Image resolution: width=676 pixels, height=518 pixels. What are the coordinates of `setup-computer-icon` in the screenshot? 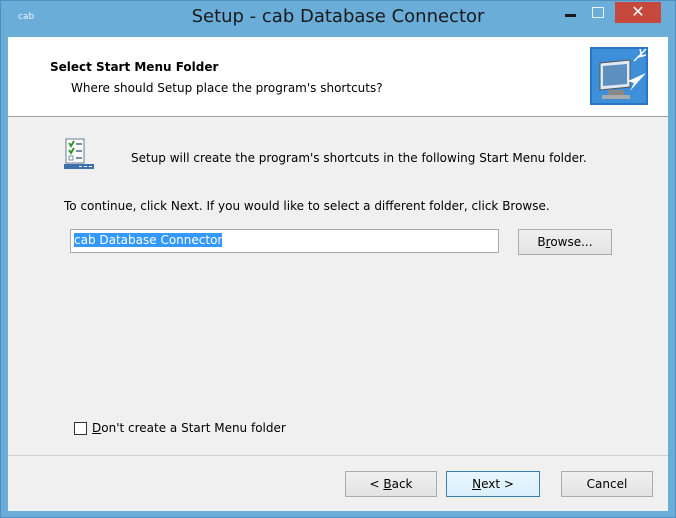 It's located at (619, 76).